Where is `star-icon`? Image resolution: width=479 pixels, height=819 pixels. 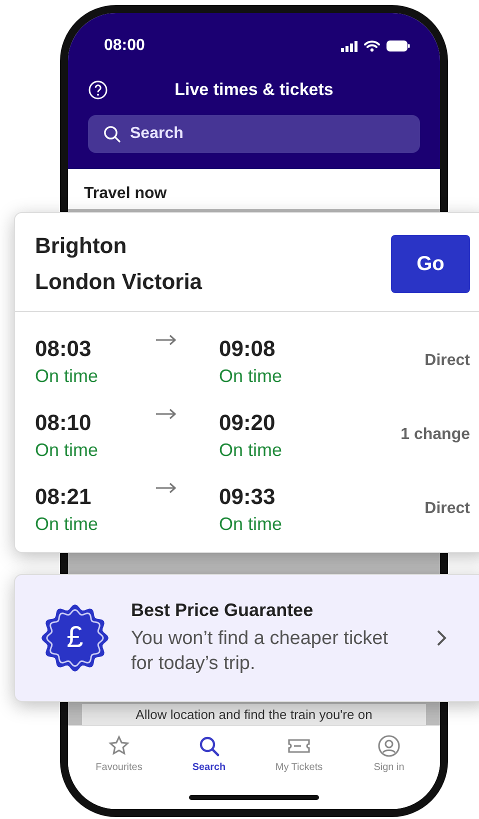
star-icon is located at coordinates (119, 746).